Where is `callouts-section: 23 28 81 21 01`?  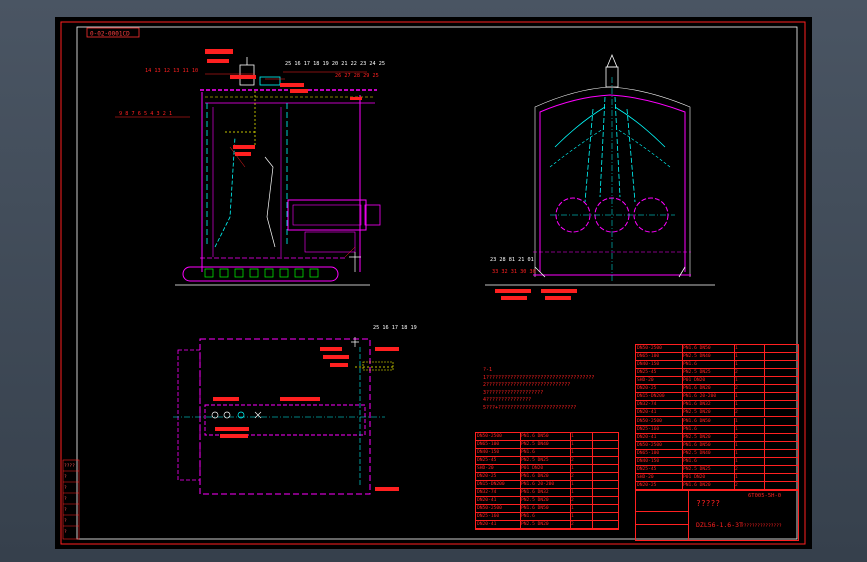 callouts-section: 23 28 81 21 01 is located at coordinates (512, 260).